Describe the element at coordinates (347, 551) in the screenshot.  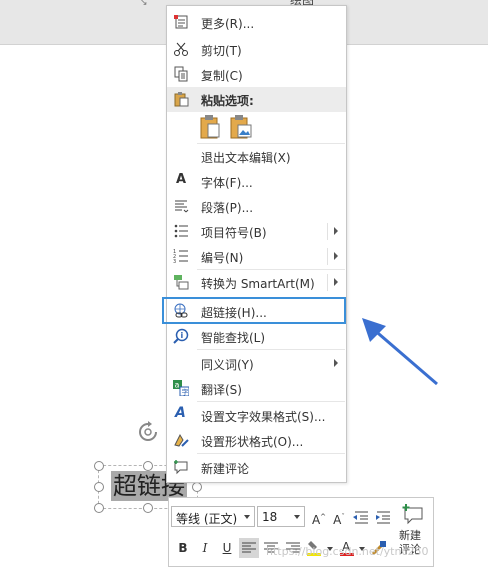
I see `watermark: https://blog.csdn.net/ytnc250` at that location.